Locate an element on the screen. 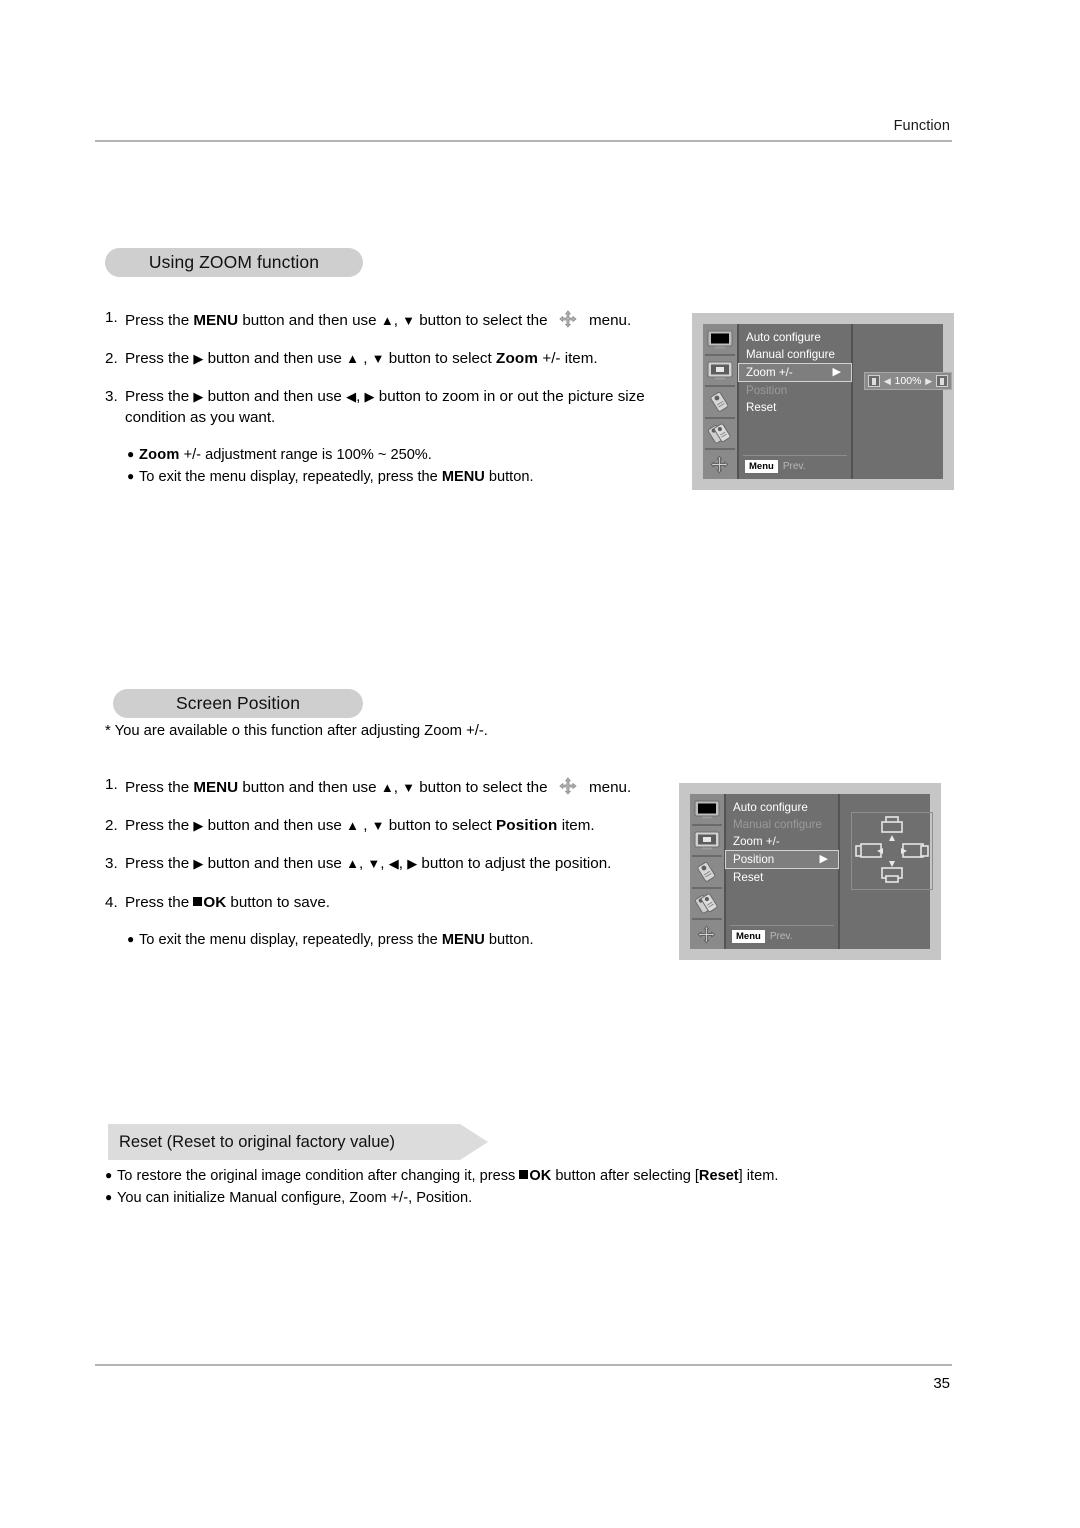 The height and width of the screenshot is (1528, 1080). osd-item-zoom: Zoom +/- ▶ is located at coordinates (795, 372).